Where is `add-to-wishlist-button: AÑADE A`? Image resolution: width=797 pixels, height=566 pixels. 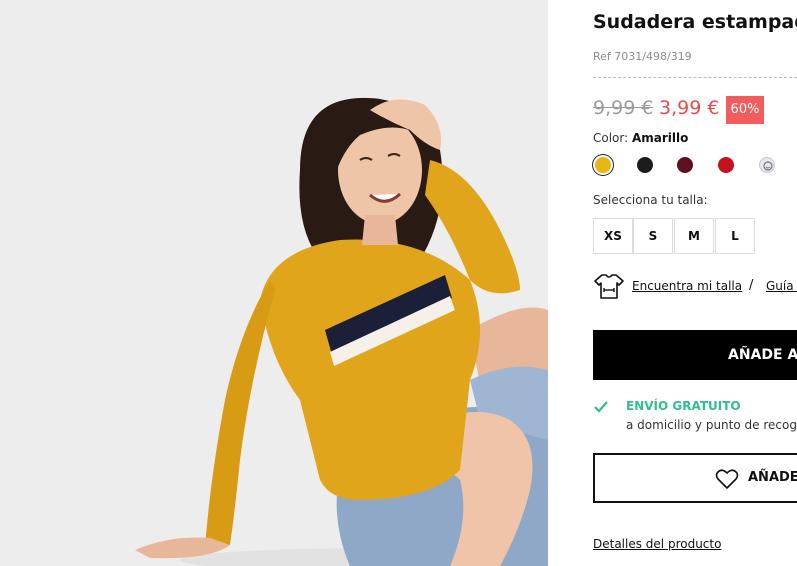 add-to-wishlist-button: AÑADE A is located at coordinates (695, 478).